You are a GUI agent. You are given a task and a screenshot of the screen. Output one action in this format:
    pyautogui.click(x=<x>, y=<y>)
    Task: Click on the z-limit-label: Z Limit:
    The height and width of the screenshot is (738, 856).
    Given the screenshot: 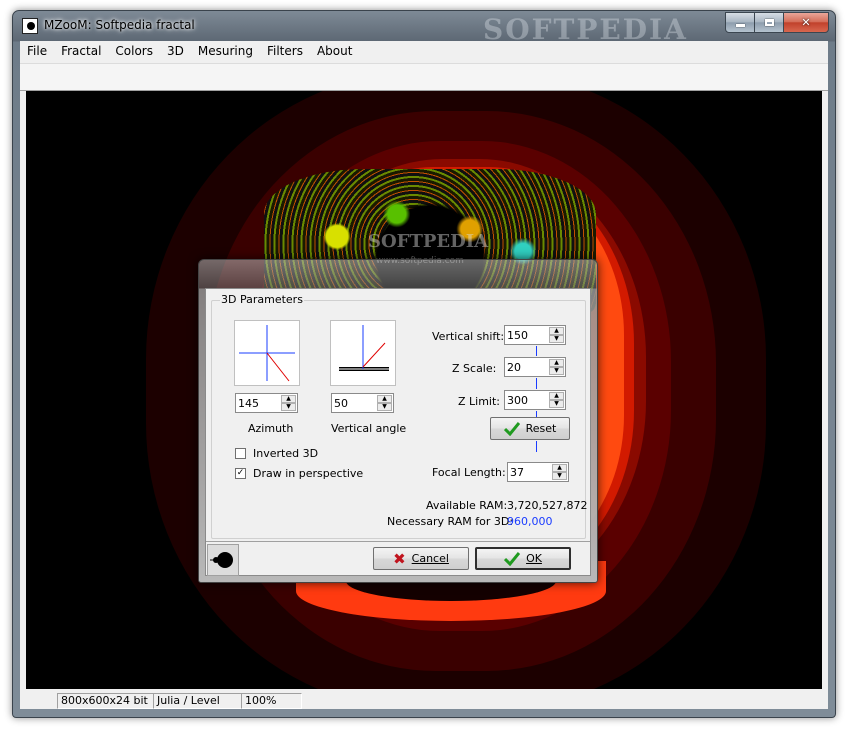 What is the action you would take?
    pyautogui.click(x=479, y=401)
    